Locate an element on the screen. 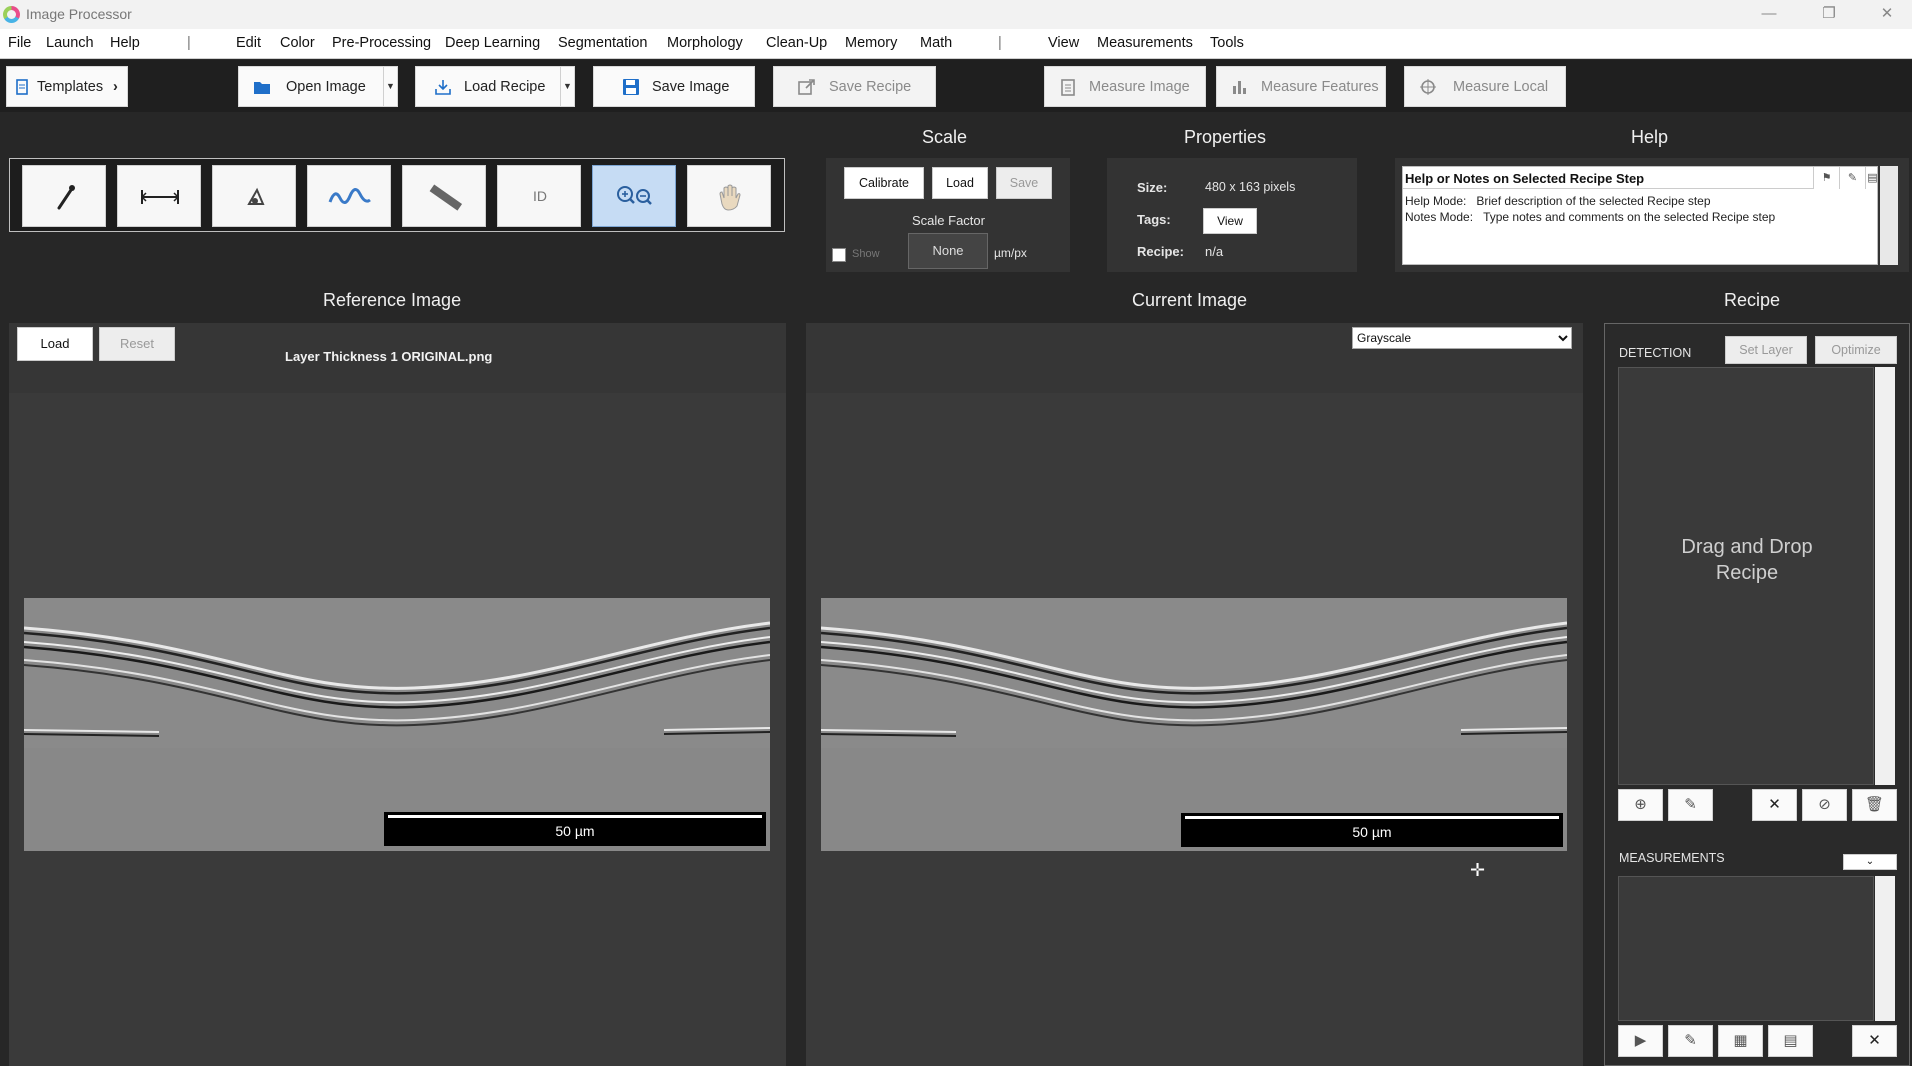 This screenshot has height=1066, width=1912. measurements-scrollbar is located at coordinates (1885, 948).